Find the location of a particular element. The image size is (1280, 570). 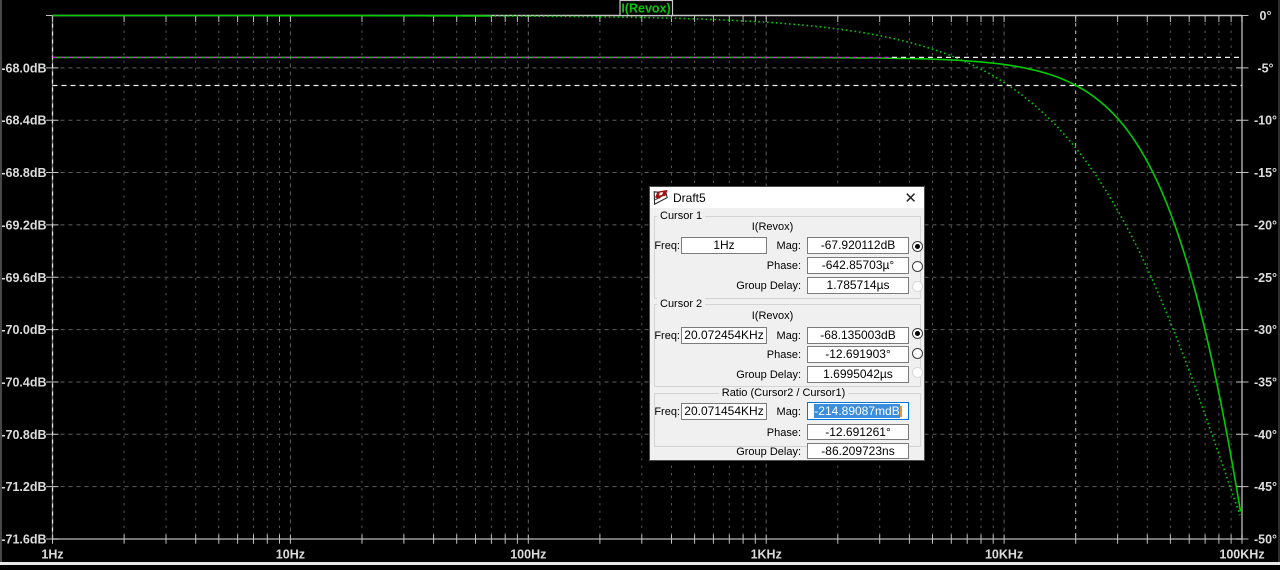

svg-text: -70.0dB is located at coordinates (23, 330).